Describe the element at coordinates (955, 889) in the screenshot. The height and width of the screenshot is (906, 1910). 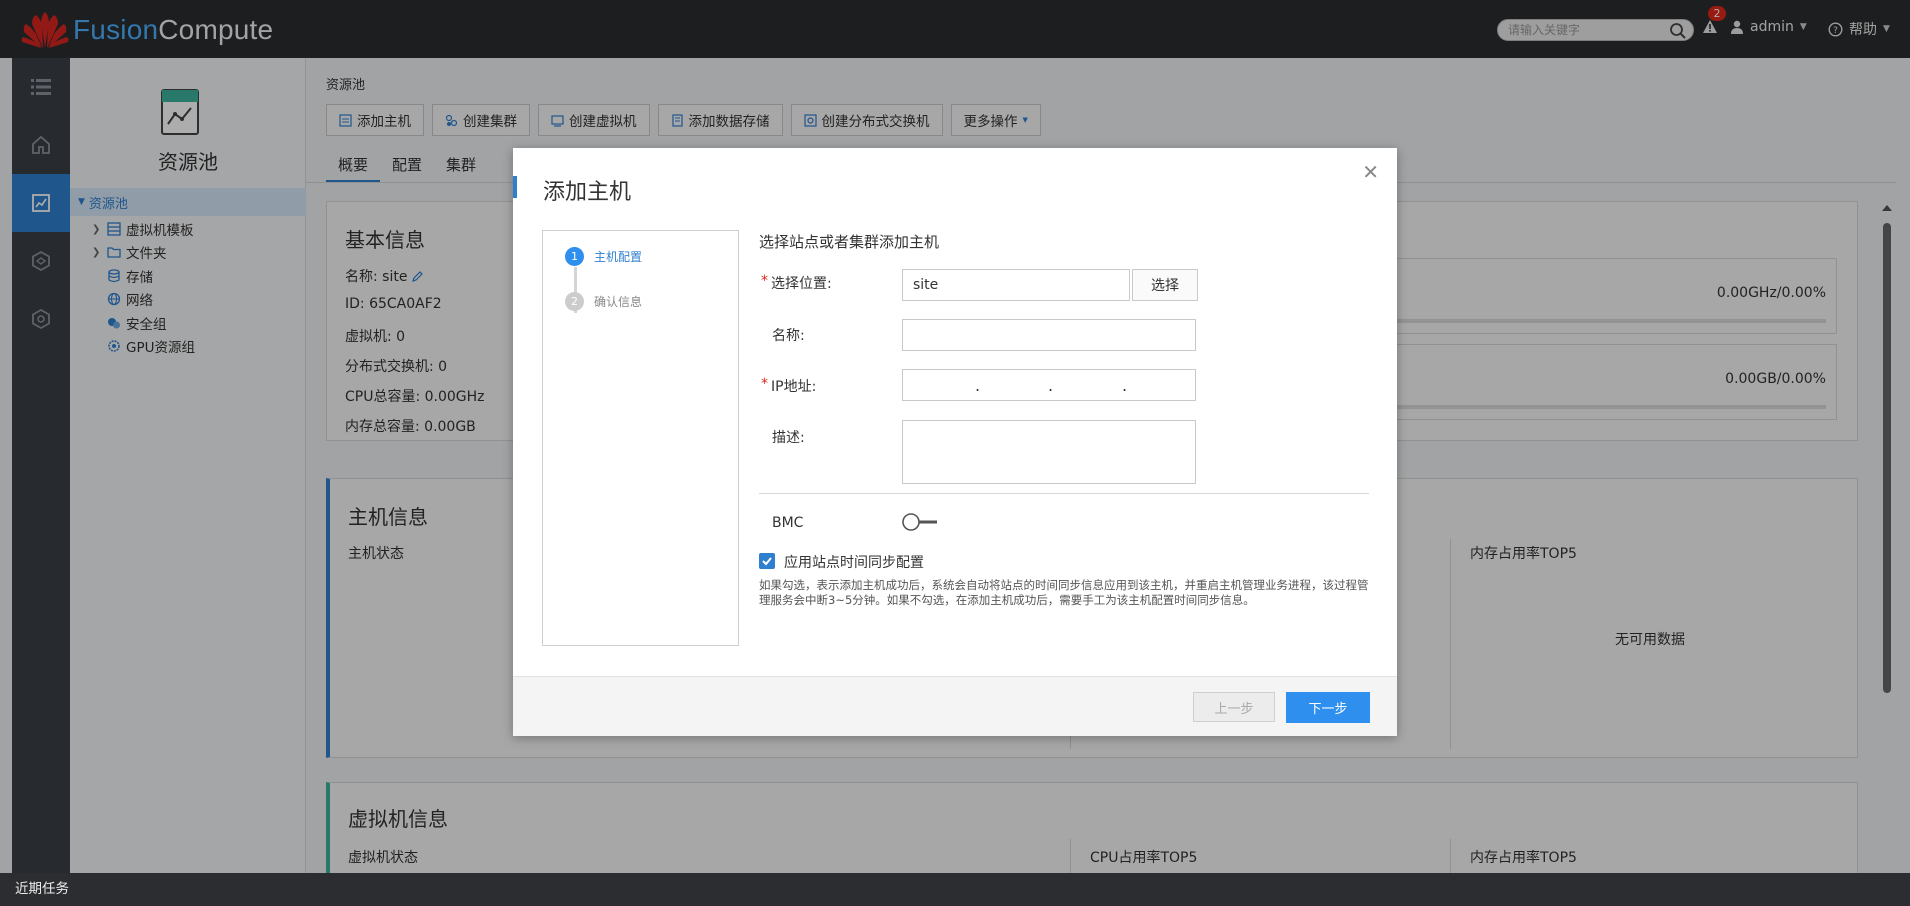
I see `recent-tasks-bar: 近期任务` at that location.